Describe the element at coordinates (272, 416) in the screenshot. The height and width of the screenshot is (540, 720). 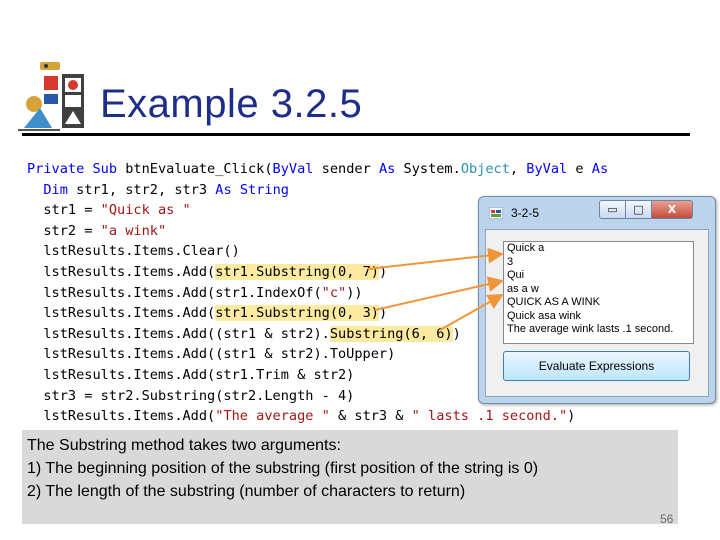
I see `code-token: "The average "` at that location.